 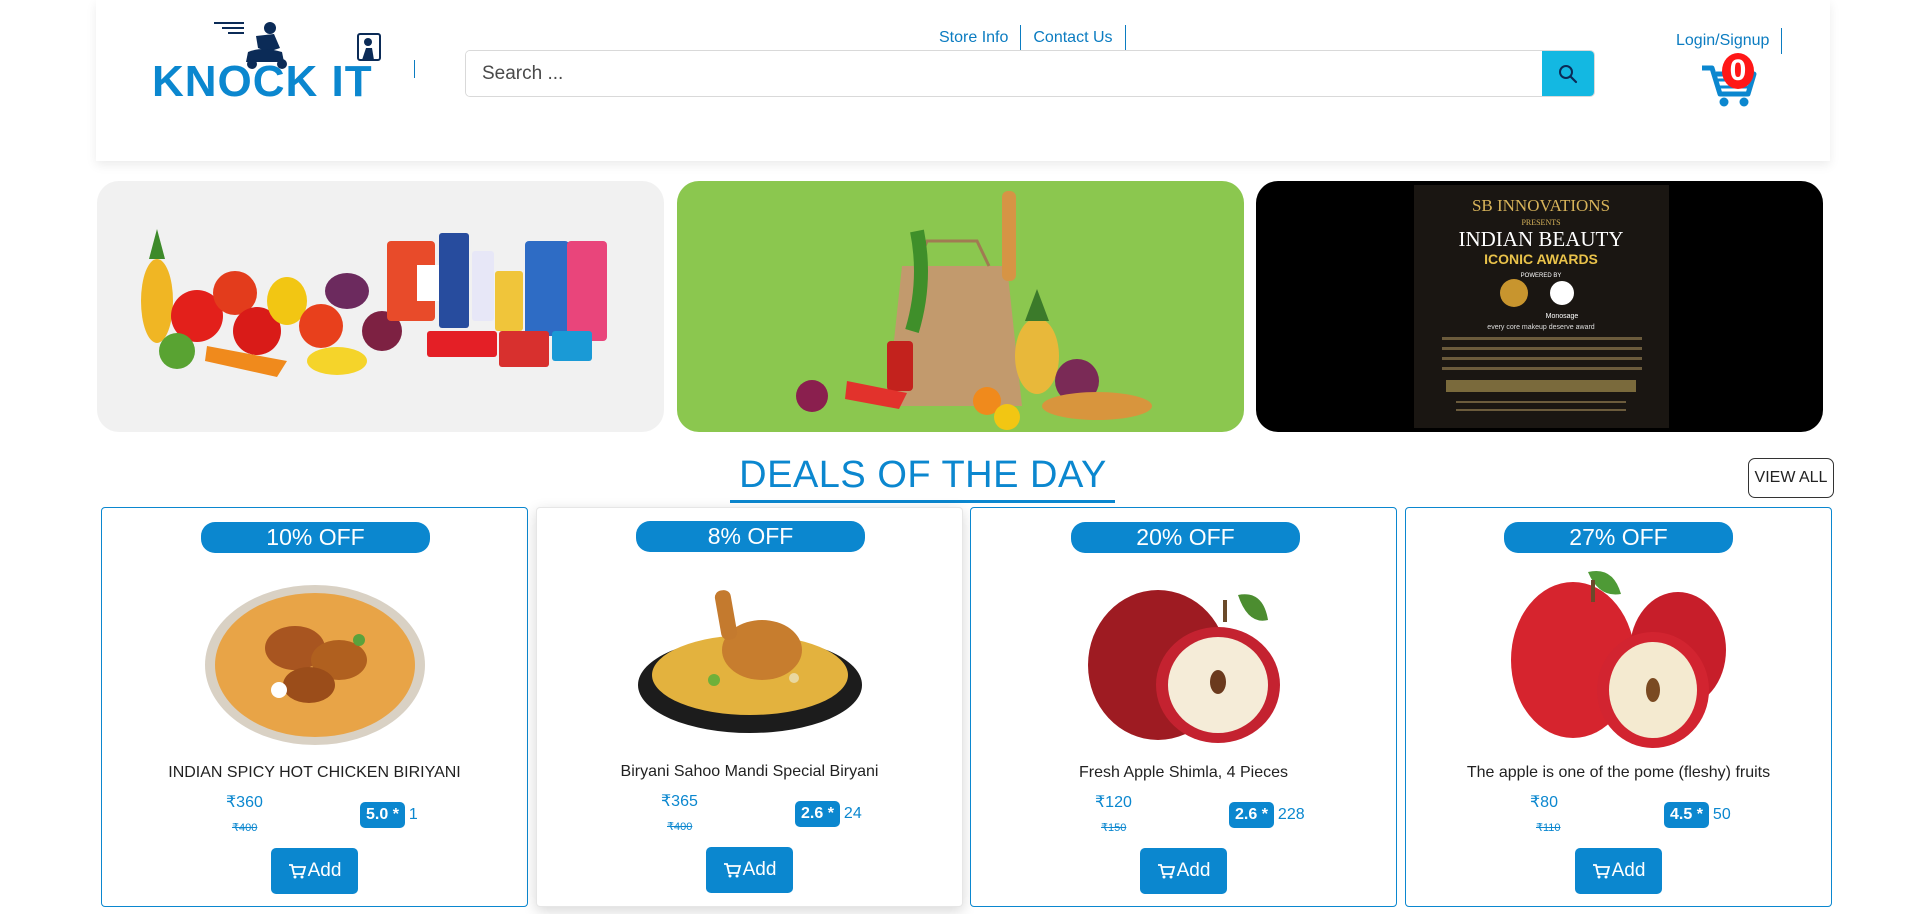 What do you see at coordinates (1113, 802) in the screenshot?
I see `product-price: ₹120` at bounding box center [1113, 802].